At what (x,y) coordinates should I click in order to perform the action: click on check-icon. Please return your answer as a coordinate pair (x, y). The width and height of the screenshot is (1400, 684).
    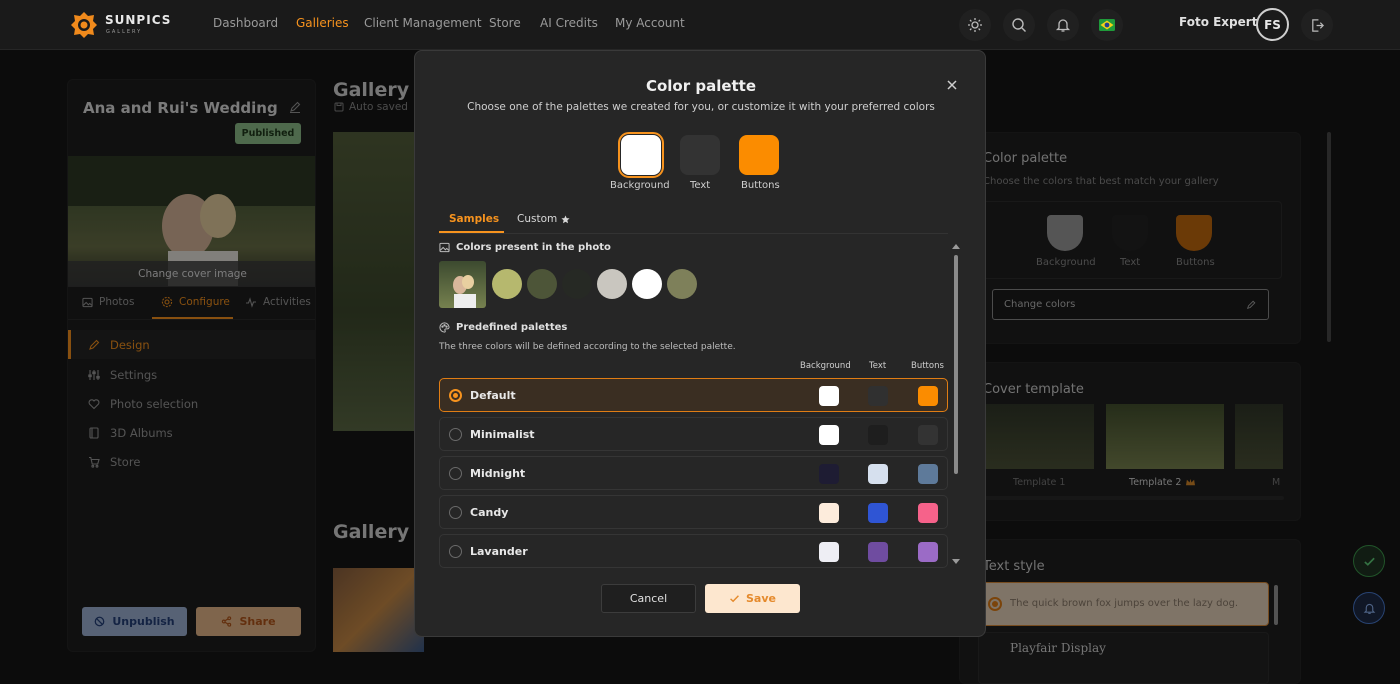
    Looking at the image, I should click on (734, 599).